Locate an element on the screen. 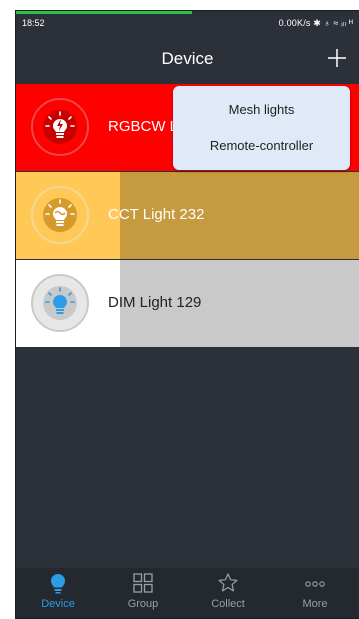  tab-more: More is located at coordinates (315, 593).